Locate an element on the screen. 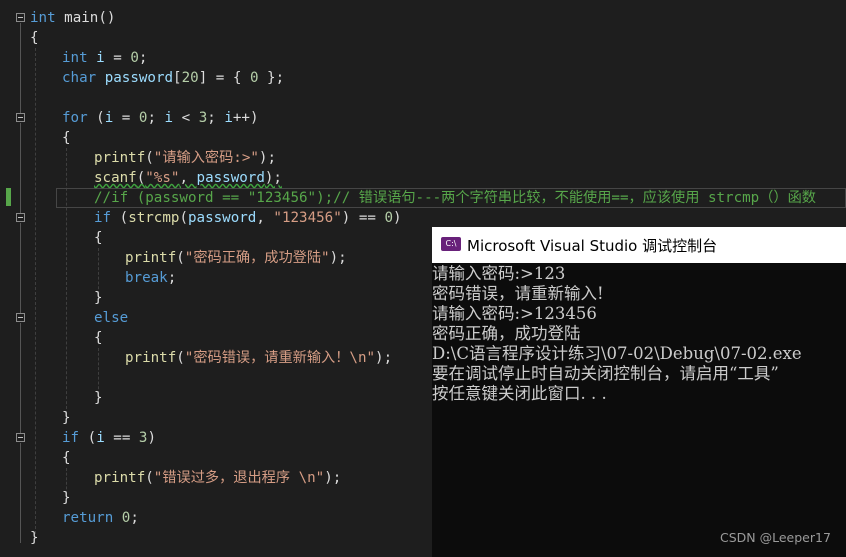 This screenshot has width=846, height=557. console-output-line: 密码正确，成功登陆 is located at coordinates (506, 333).